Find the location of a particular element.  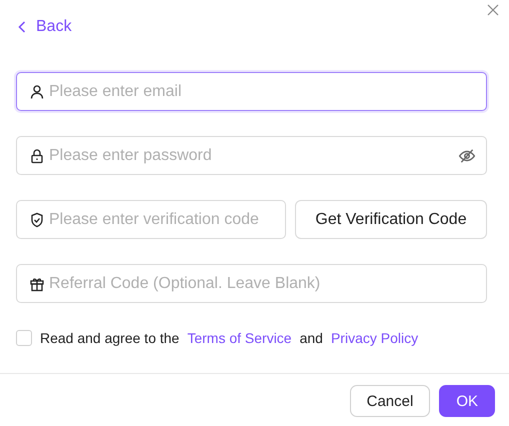

input-field: Please enter email is located at coordinates (251, 91).